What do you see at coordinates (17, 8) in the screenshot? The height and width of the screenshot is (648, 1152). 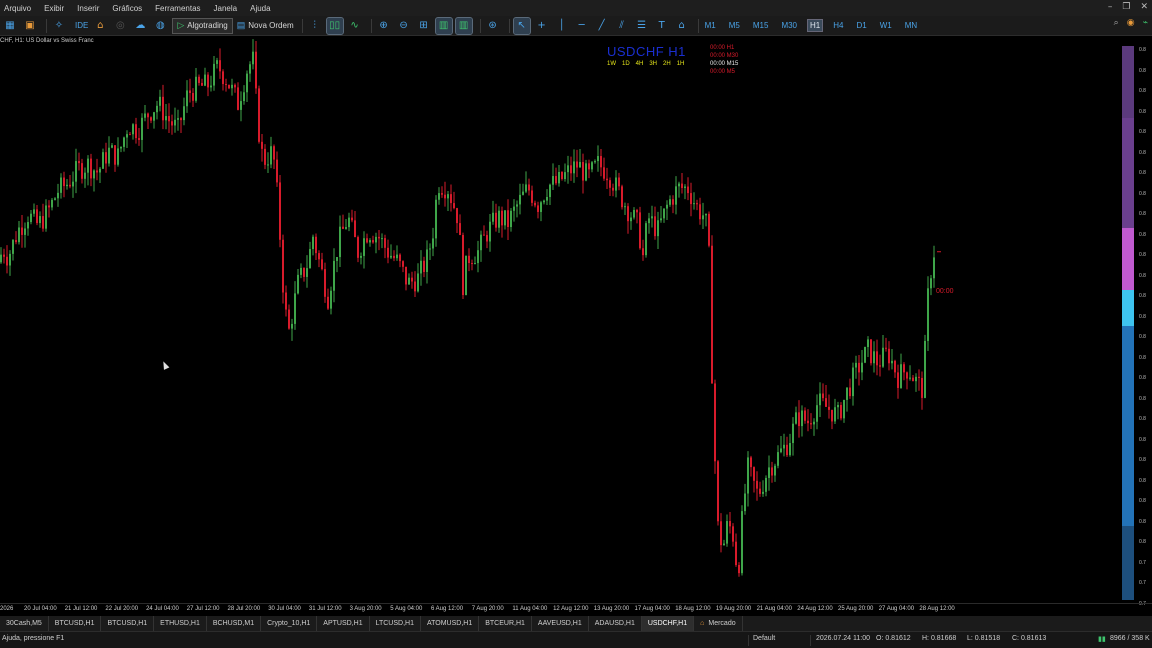 I see `menu-item: Arquivo` at bounding box center [17, 8].